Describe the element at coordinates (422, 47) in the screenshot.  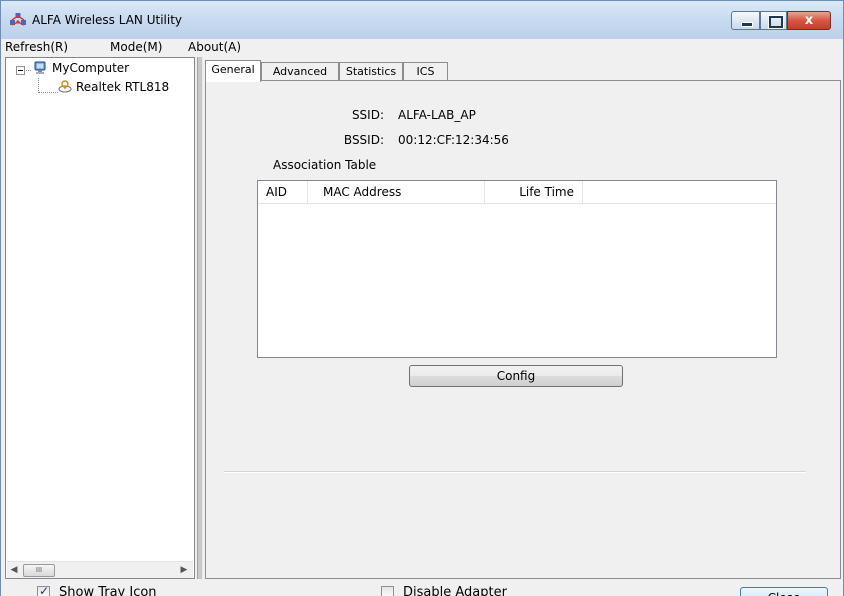
I see `menu-bar: Refresh(R) Mode(M) About(A)` at that location.